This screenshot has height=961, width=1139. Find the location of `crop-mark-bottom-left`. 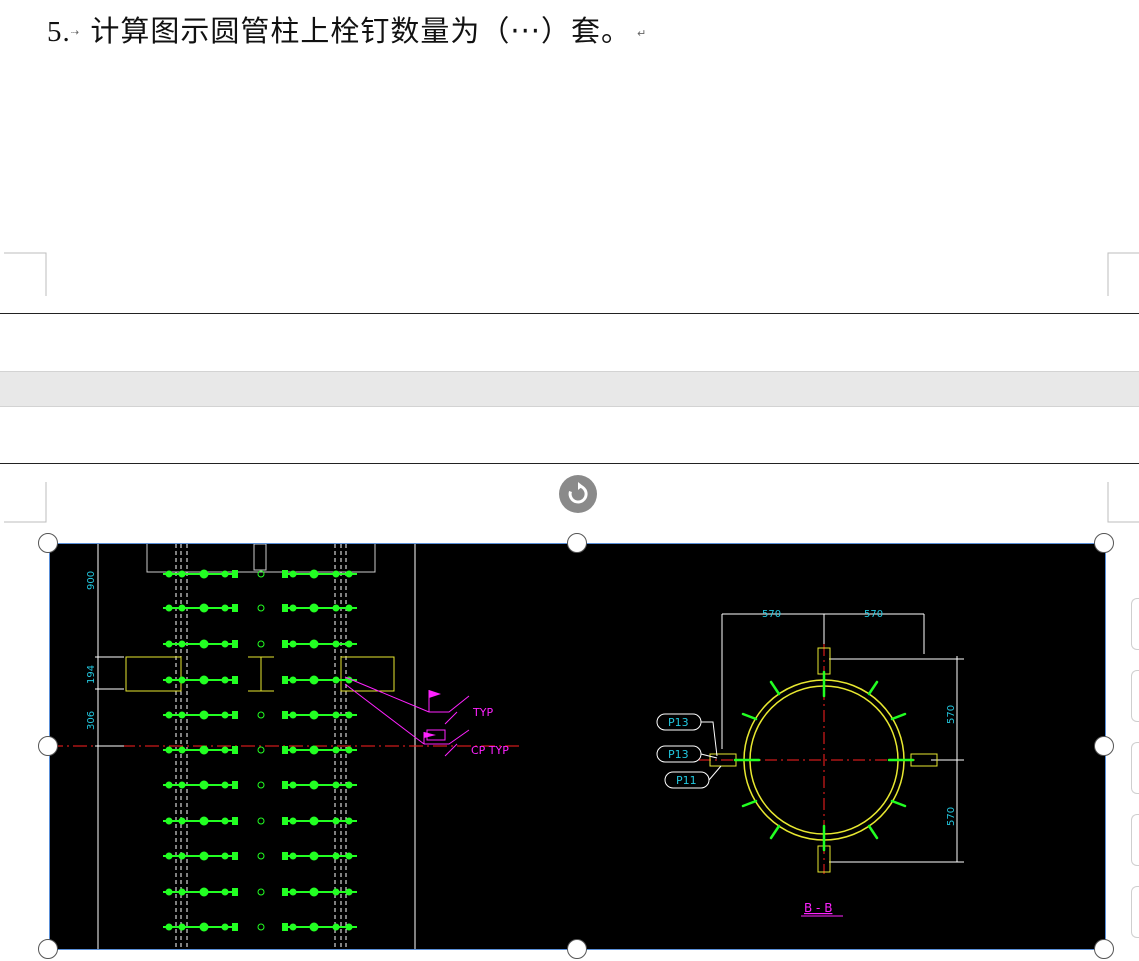

crop-mark-bottom-left is located at coordinates (25, 274).